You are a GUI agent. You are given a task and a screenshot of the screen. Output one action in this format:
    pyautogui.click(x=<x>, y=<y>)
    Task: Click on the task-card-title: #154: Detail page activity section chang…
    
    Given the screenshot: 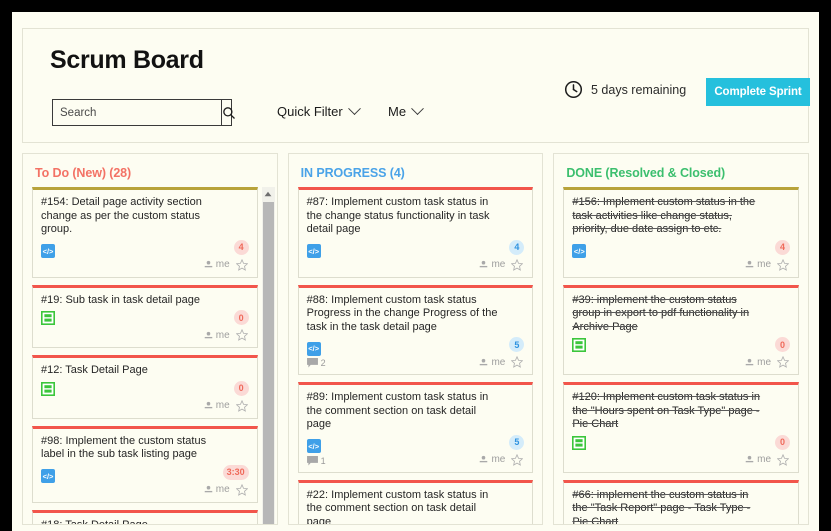 What is the action you would take?
    pyautogui.click(x=121, y=215)
    